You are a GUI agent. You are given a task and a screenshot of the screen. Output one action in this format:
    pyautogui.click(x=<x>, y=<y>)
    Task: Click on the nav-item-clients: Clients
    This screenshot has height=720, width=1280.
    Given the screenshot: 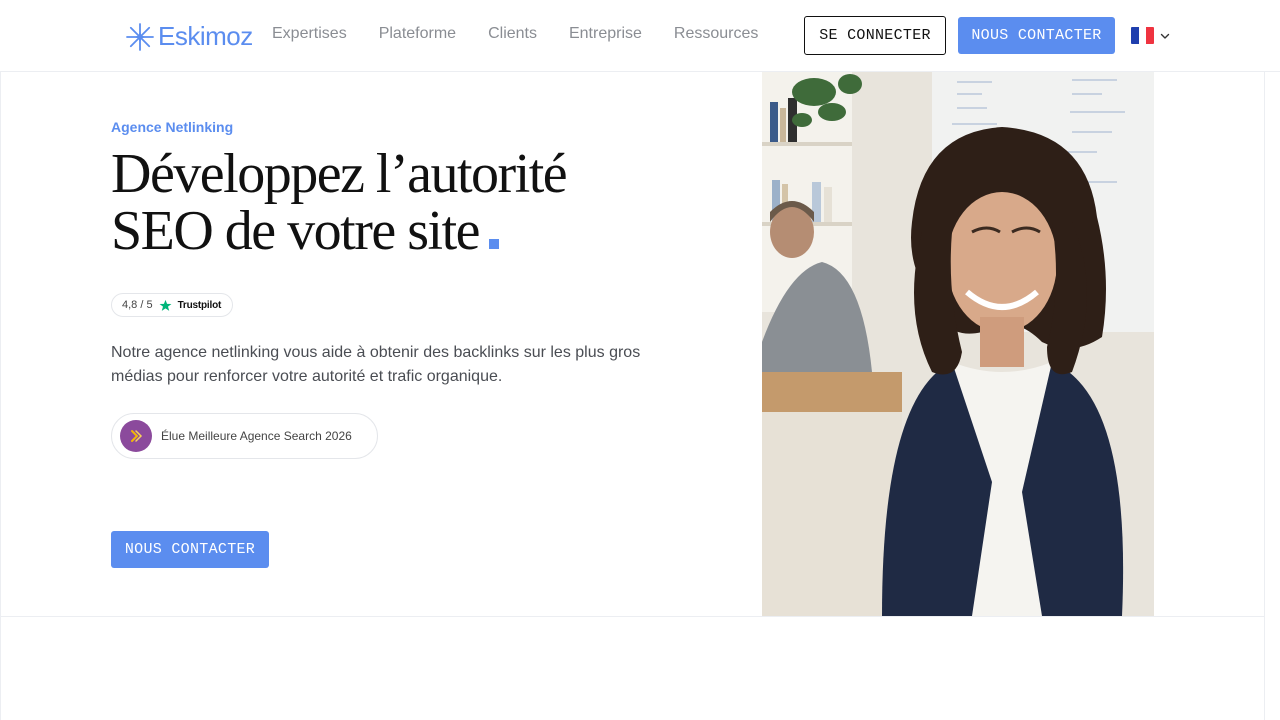 What is the action you would take?
    pyautogui.click(x=512, y=34)
    